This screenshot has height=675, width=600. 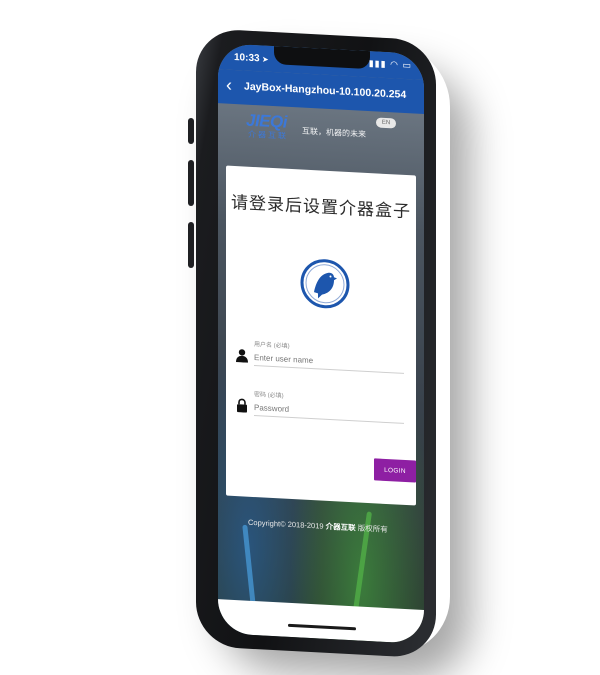 I want to click on lock-icon, so click(x=242, y=405).